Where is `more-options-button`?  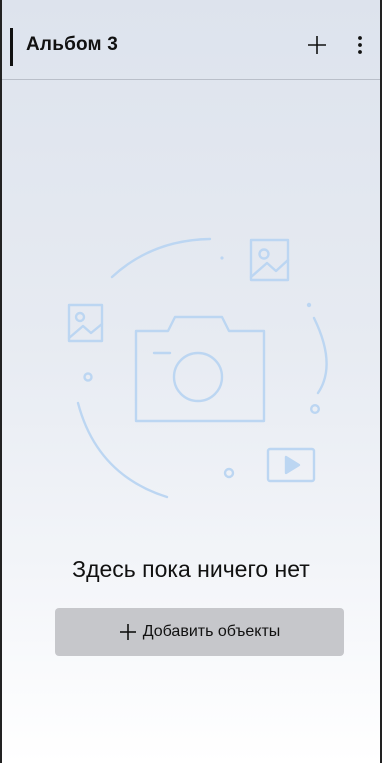 more-options-button is located at coordinates (360, 45).